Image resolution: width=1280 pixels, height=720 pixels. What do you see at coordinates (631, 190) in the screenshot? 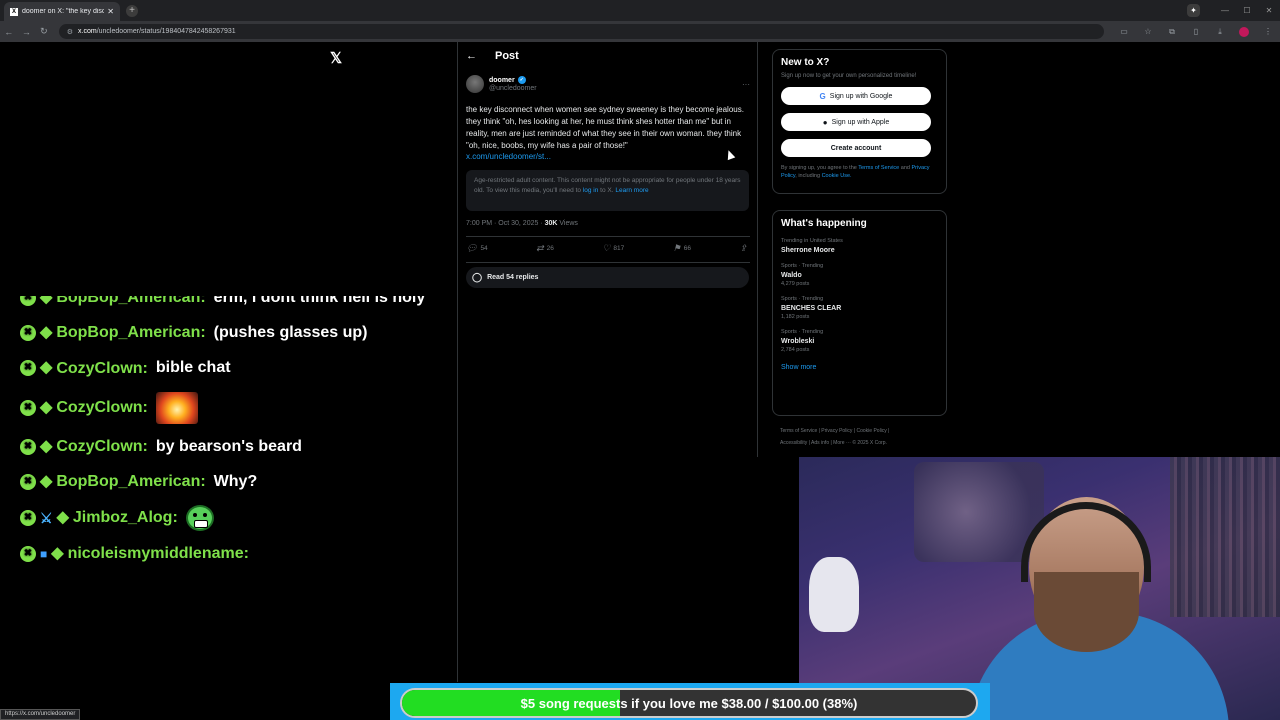
I see `learn-more-link: Learn more` at bounding box center [631, 190].